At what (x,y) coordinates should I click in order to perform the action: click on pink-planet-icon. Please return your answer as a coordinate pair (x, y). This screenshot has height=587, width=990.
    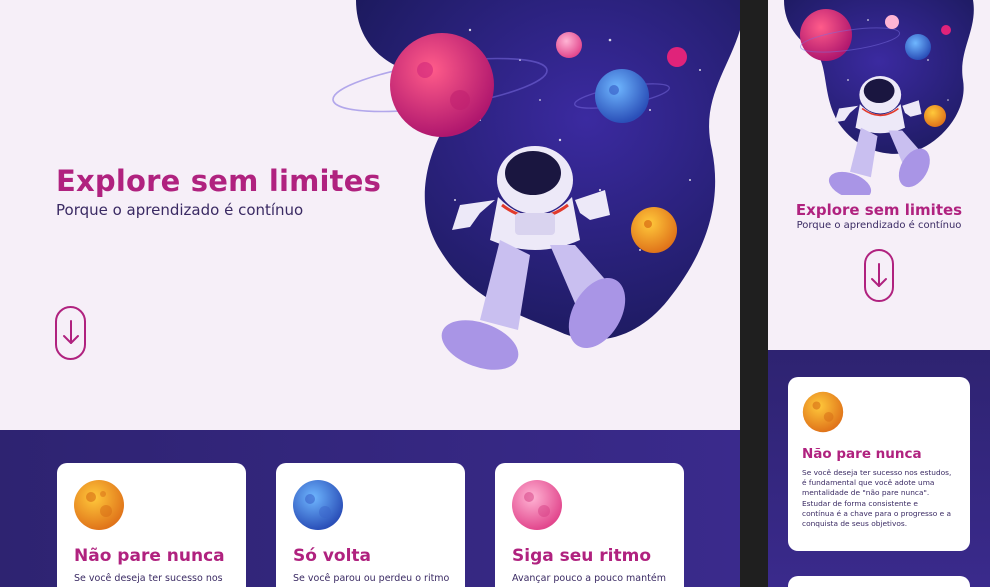
    Looking at the image, I should click on (537, 505).